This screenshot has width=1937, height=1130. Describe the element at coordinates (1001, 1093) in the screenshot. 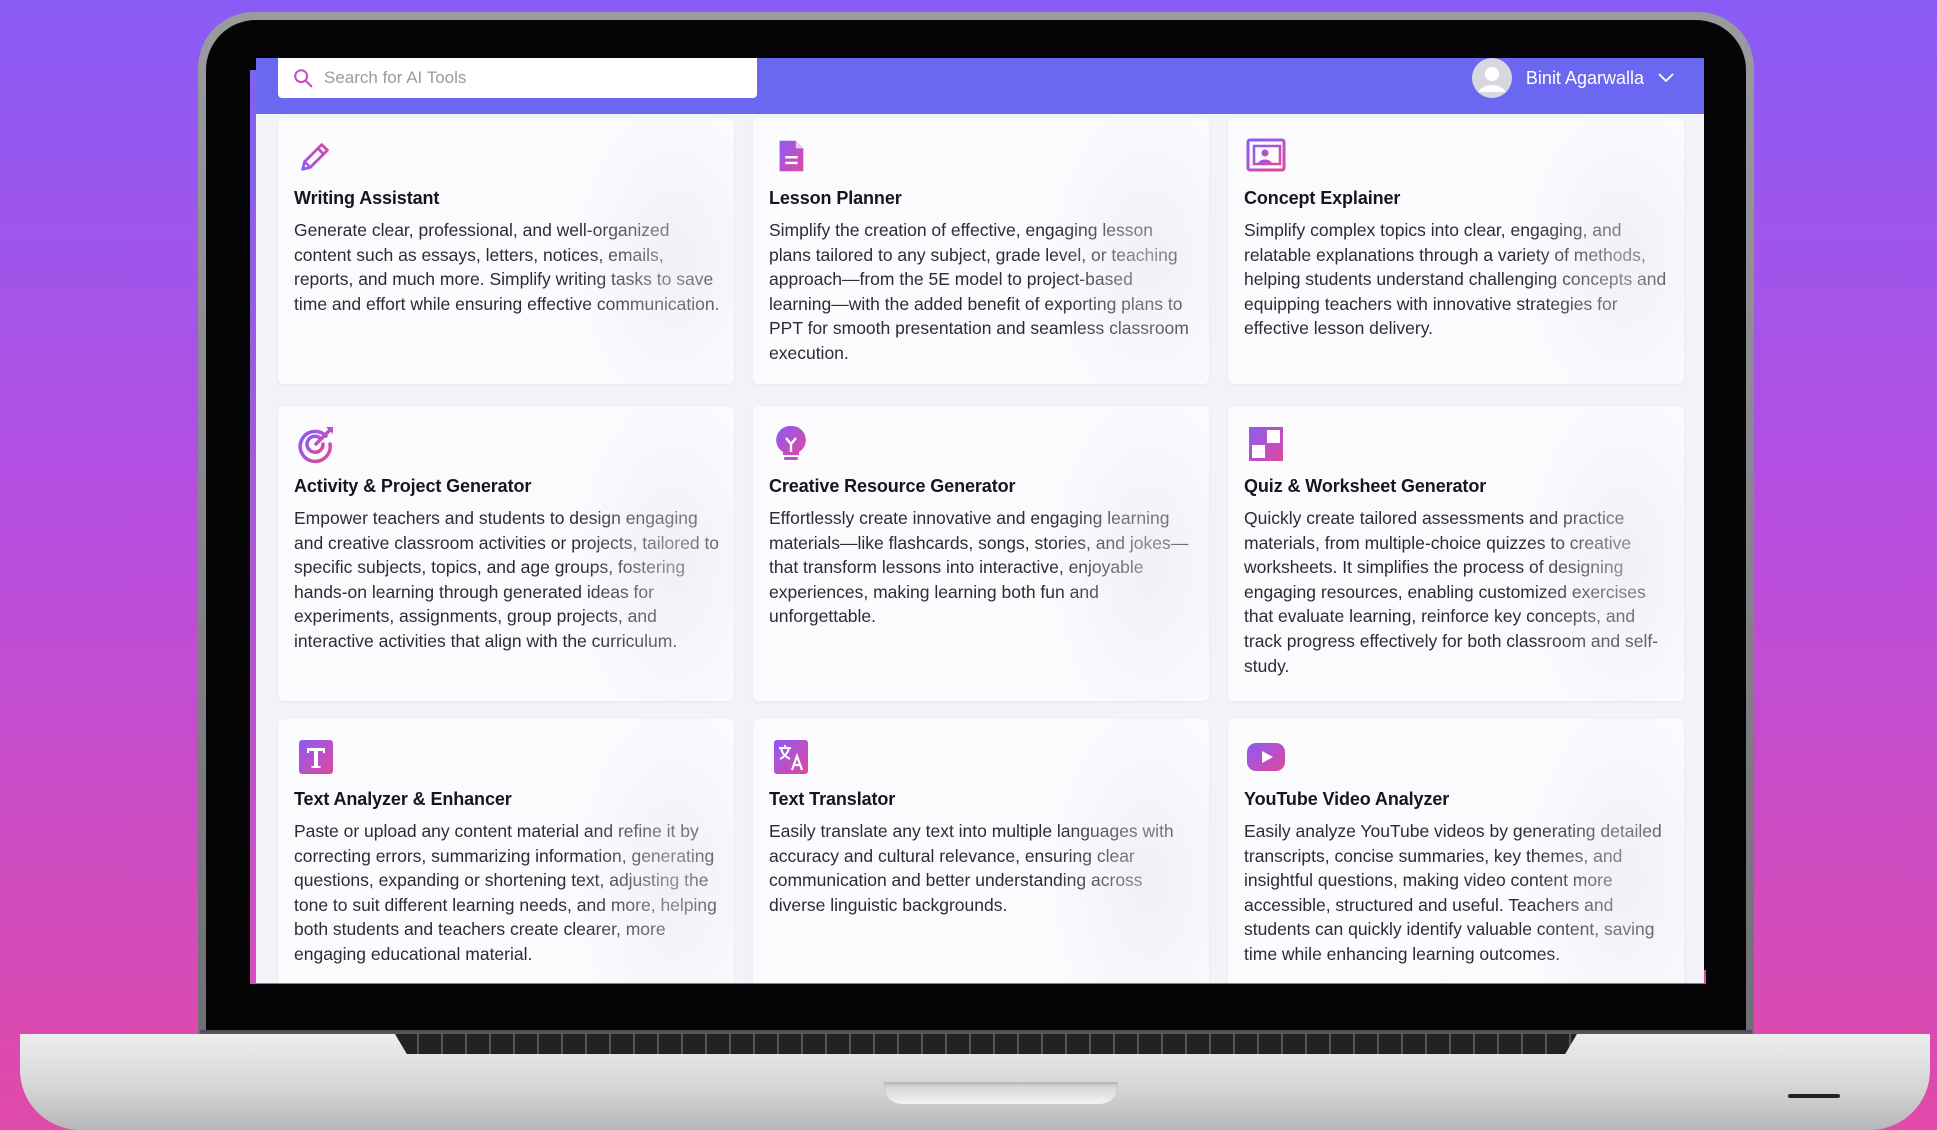

I see `laptop-notch` at that location.